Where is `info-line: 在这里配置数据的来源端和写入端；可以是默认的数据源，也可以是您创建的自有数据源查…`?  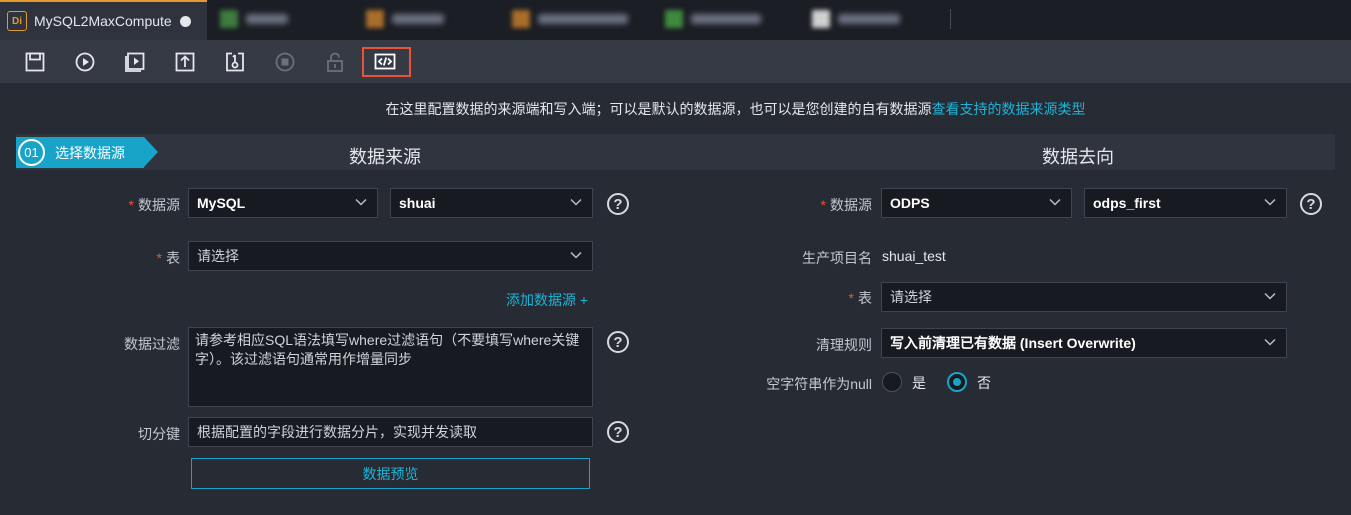
info-line: 在这里配置数据的来源端和写入端；可以是默认的数据源，也可以是您创建的自有数据源查… is located at coordinates (675, 109).